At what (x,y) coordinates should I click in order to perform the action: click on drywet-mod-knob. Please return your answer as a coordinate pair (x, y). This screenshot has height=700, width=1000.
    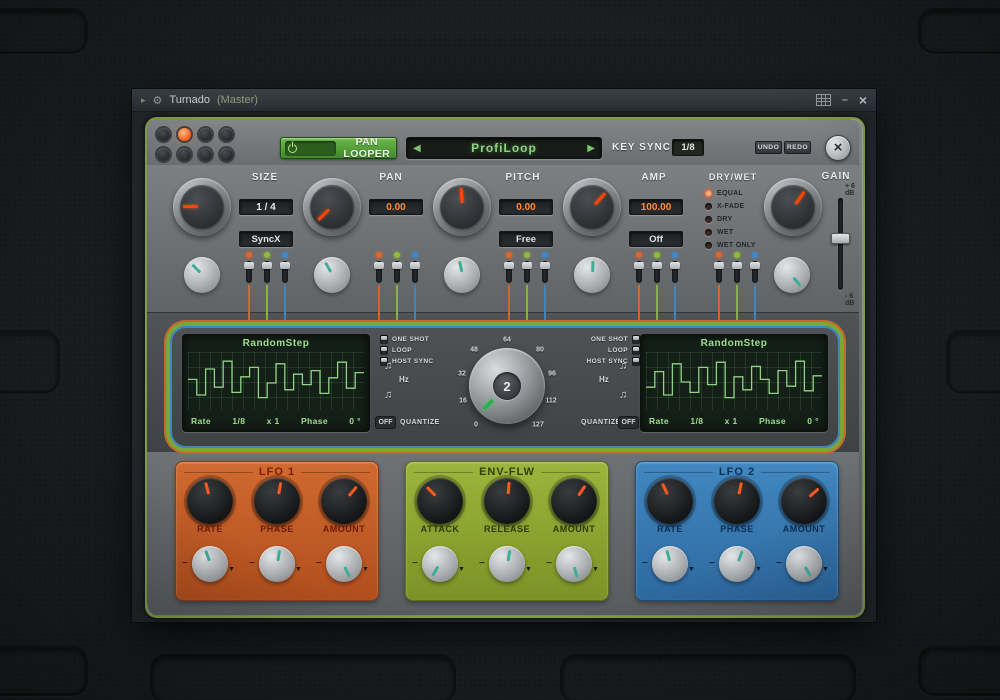
    Looking at the image, I should click on (792, 275).